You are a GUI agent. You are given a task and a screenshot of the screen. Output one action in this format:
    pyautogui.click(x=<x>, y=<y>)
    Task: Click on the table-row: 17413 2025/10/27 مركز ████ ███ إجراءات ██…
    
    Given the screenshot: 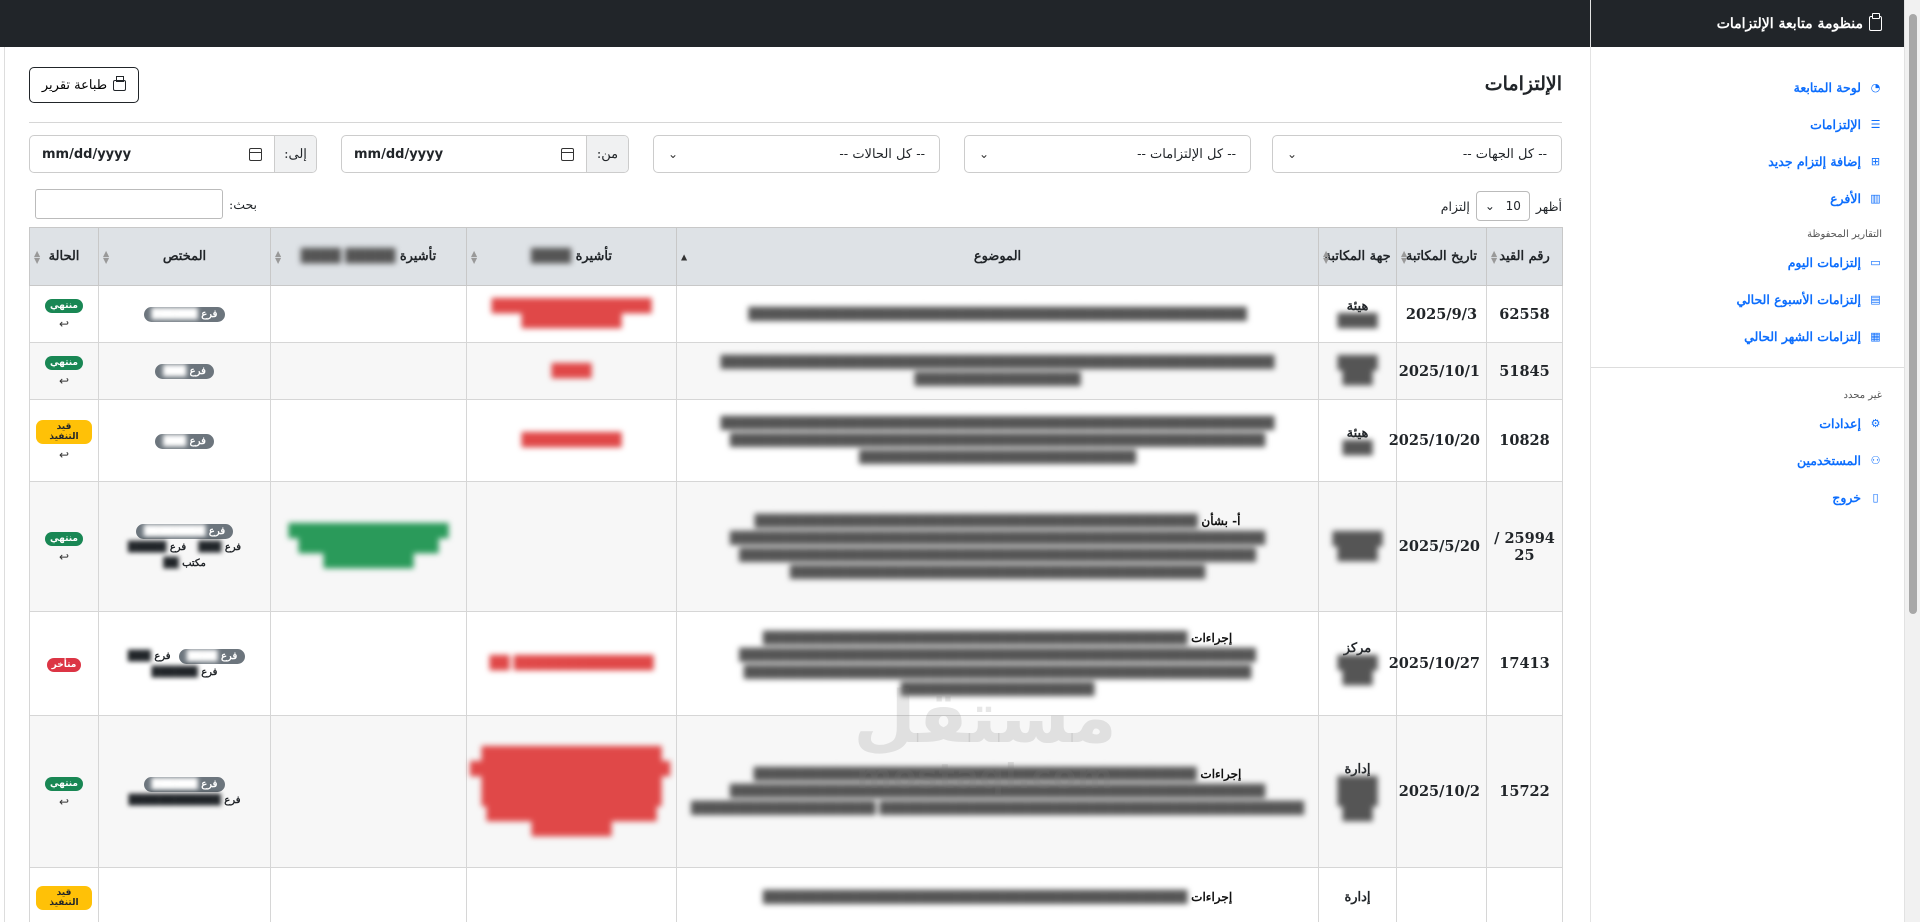 What is the action you would take?
    pyautogui.click(x=796, y=663)
    